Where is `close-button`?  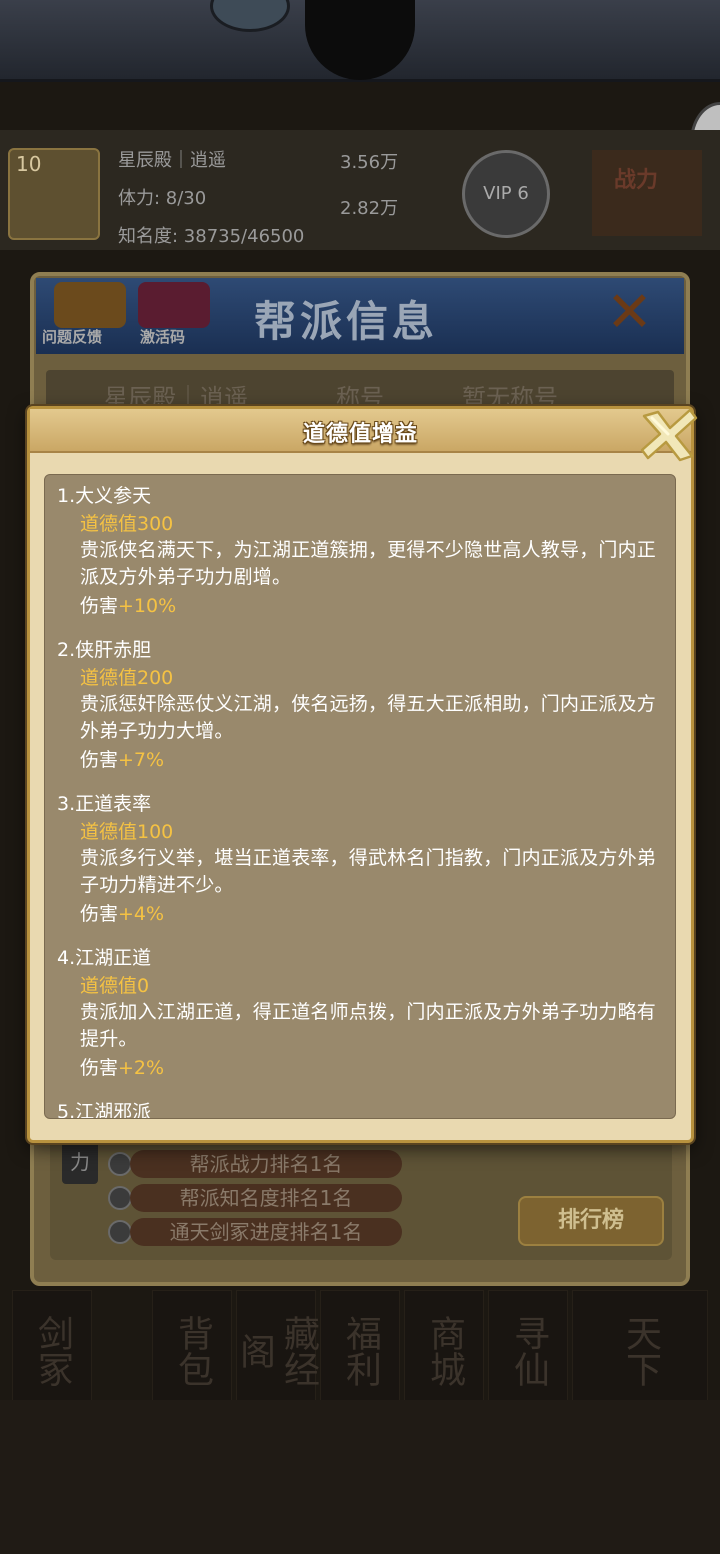
close-button is located at coordinates (668, 435).